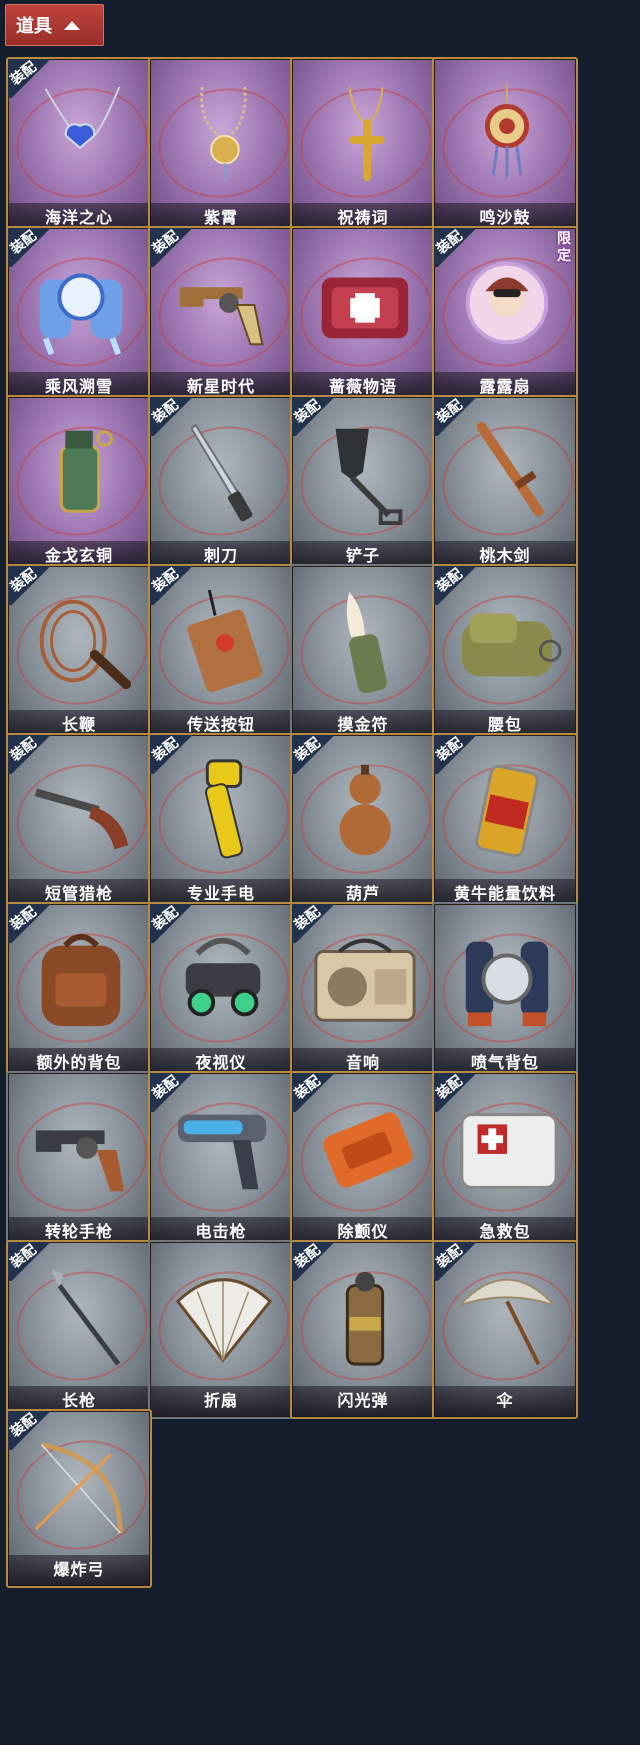 The image size is (640, 1745). I want to click on item-card: 紫霄, so click(221, 146).